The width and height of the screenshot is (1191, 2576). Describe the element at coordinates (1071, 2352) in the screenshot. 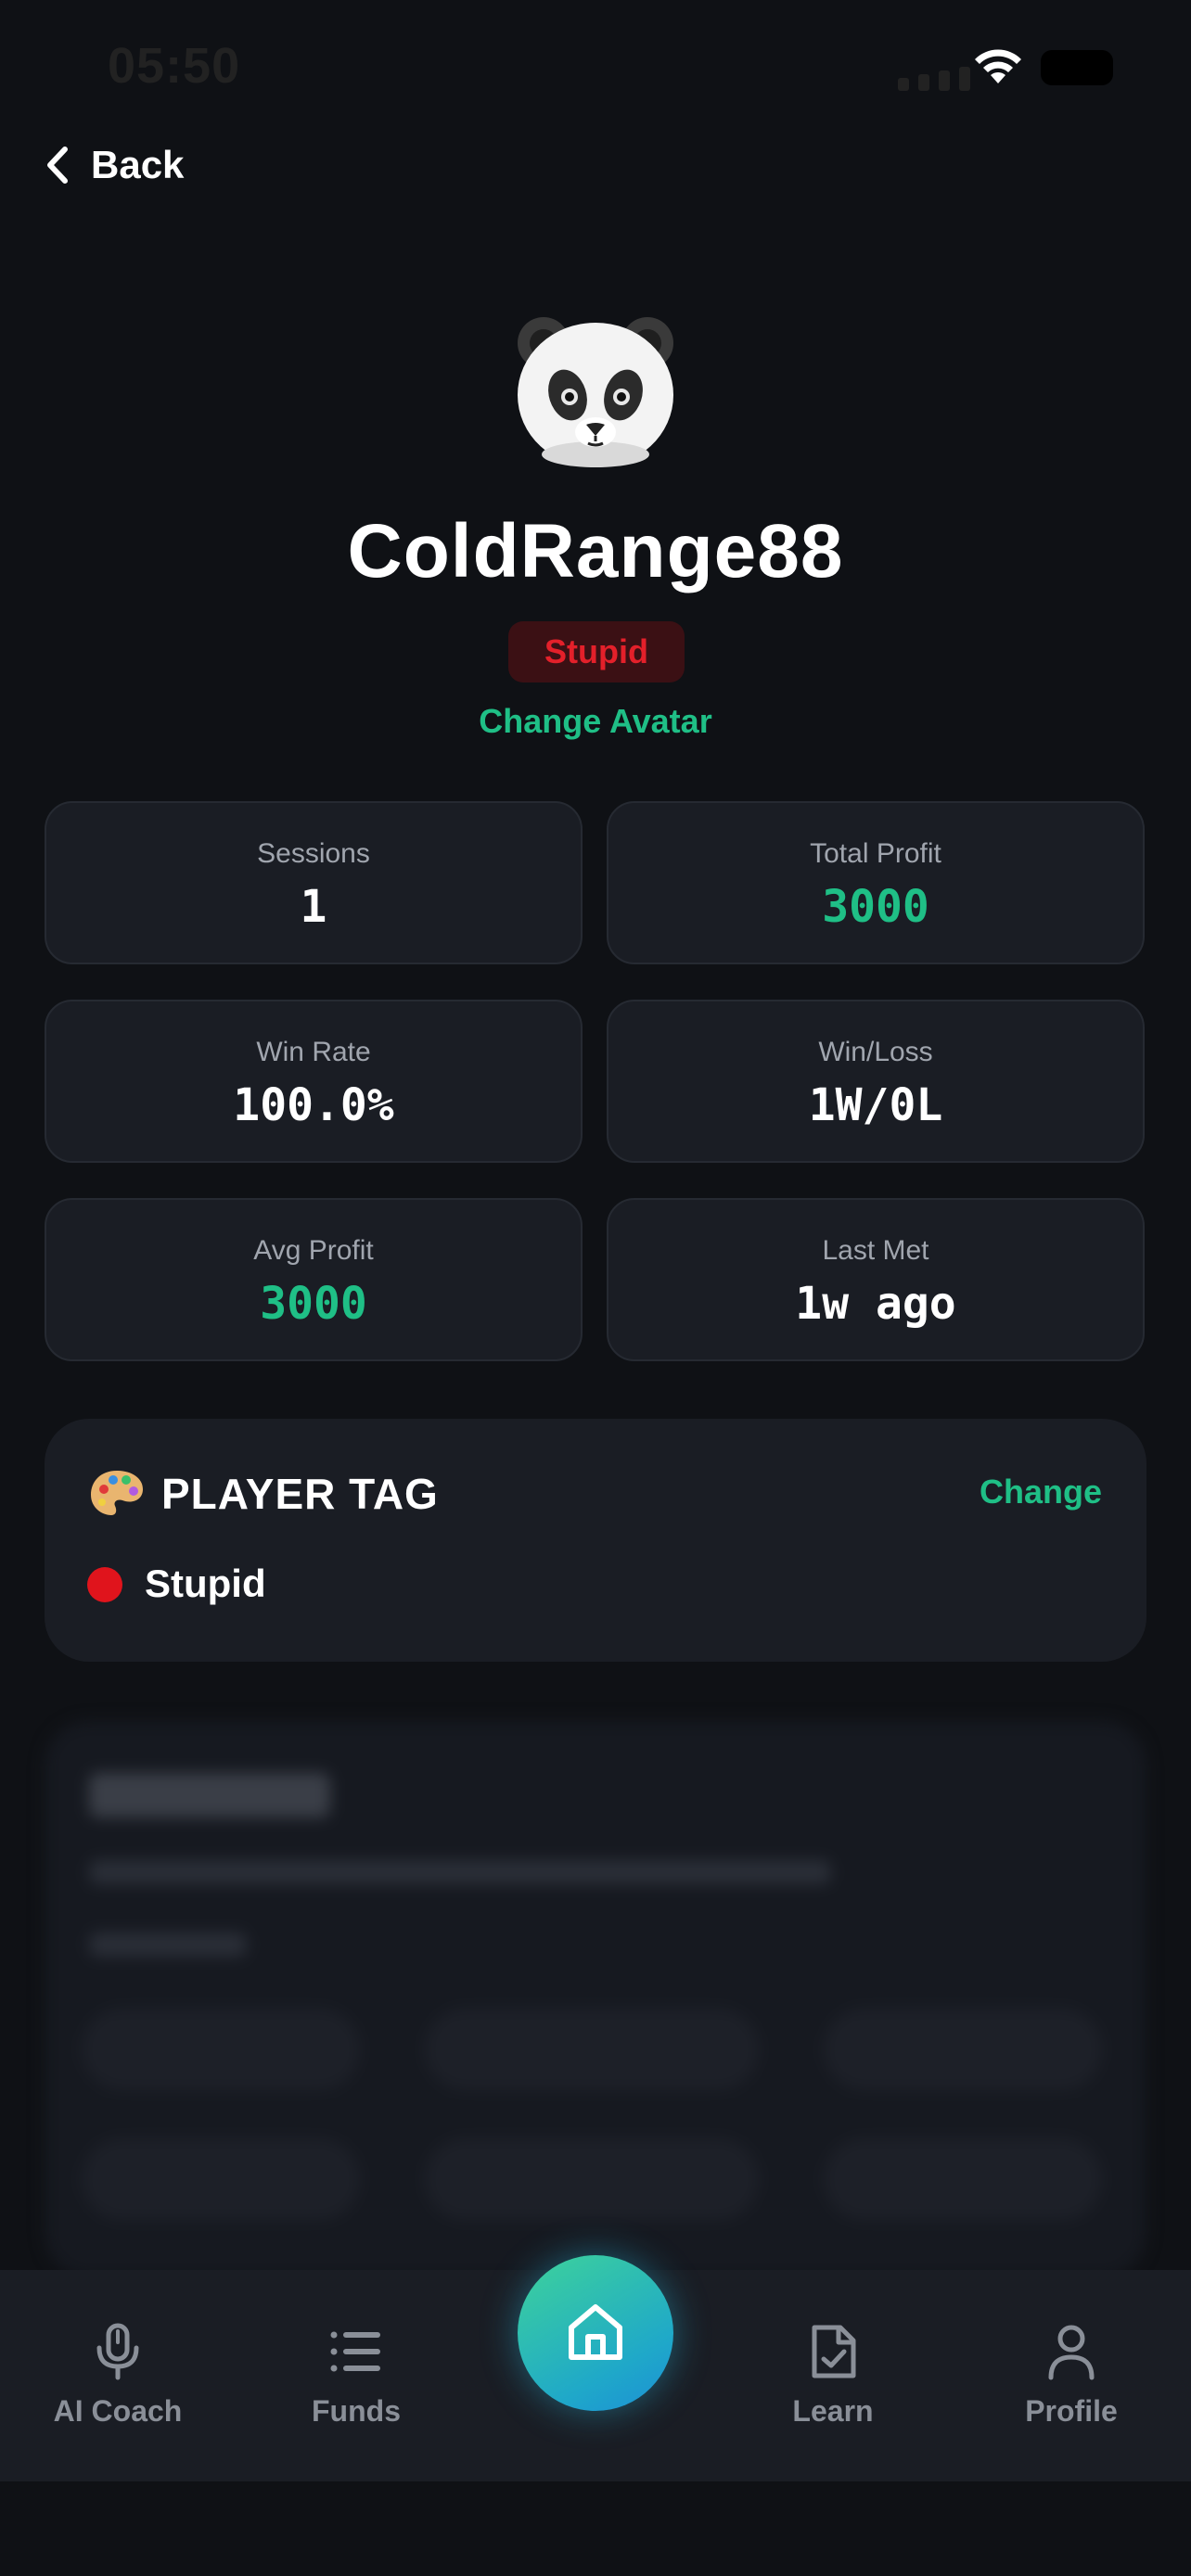

I see `person-icon` at that location.